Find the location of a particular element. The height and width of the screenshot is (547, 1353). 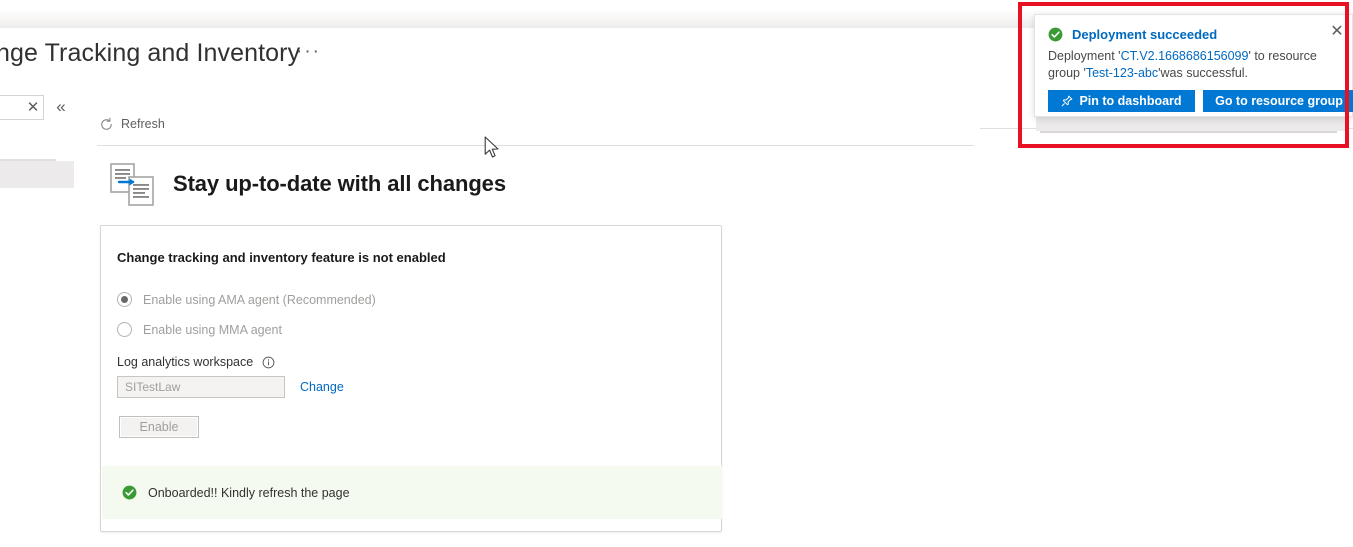

go-to-resource-group-label: Go to resource group is located at coordinates (1279, 101).